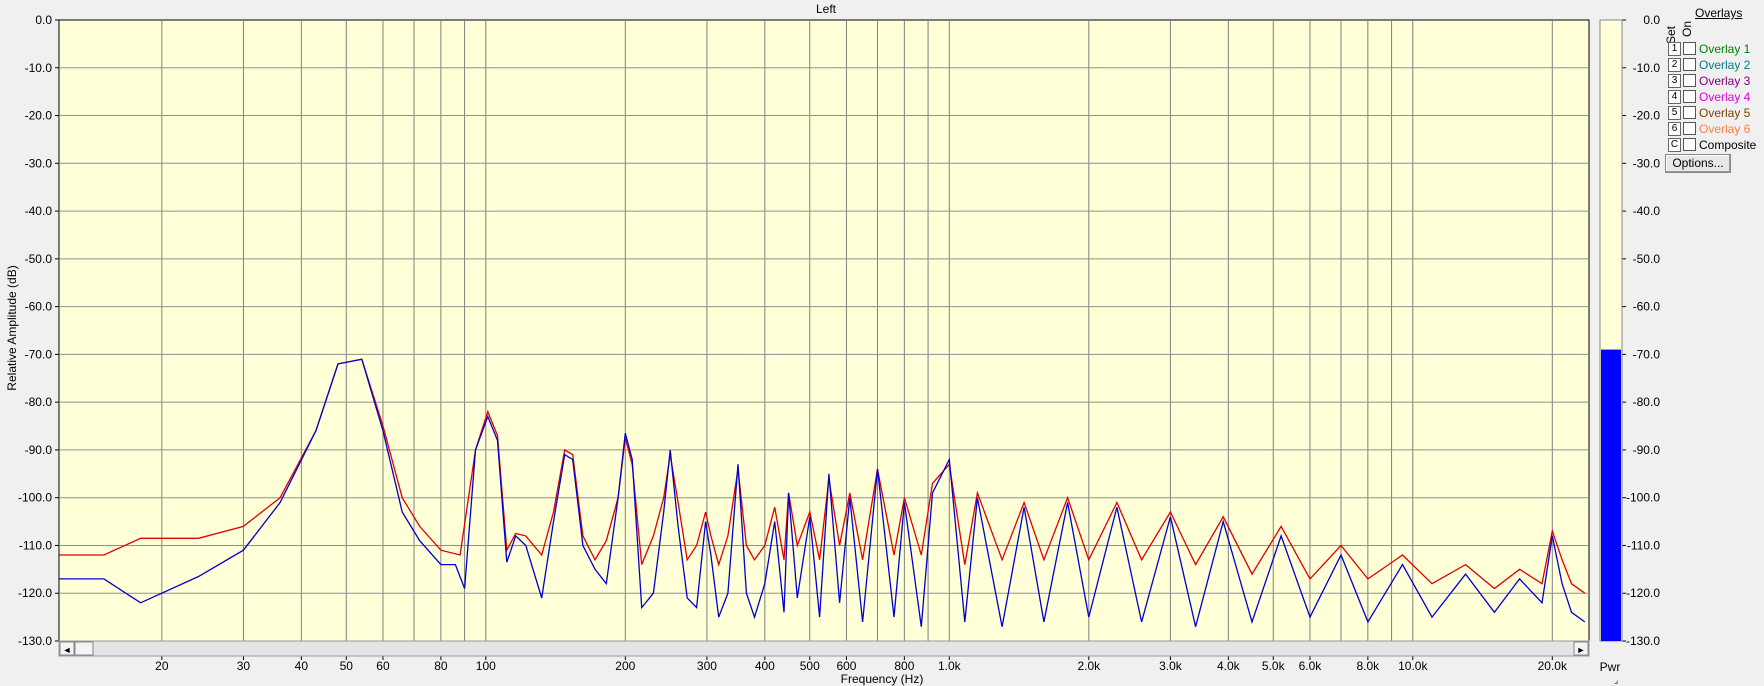 This screenshot has height=686, width=1764. What do you see at coordinates (826, 9) in the screenshot?
I see `chart-title: Left` at bounding box center [826, 9].